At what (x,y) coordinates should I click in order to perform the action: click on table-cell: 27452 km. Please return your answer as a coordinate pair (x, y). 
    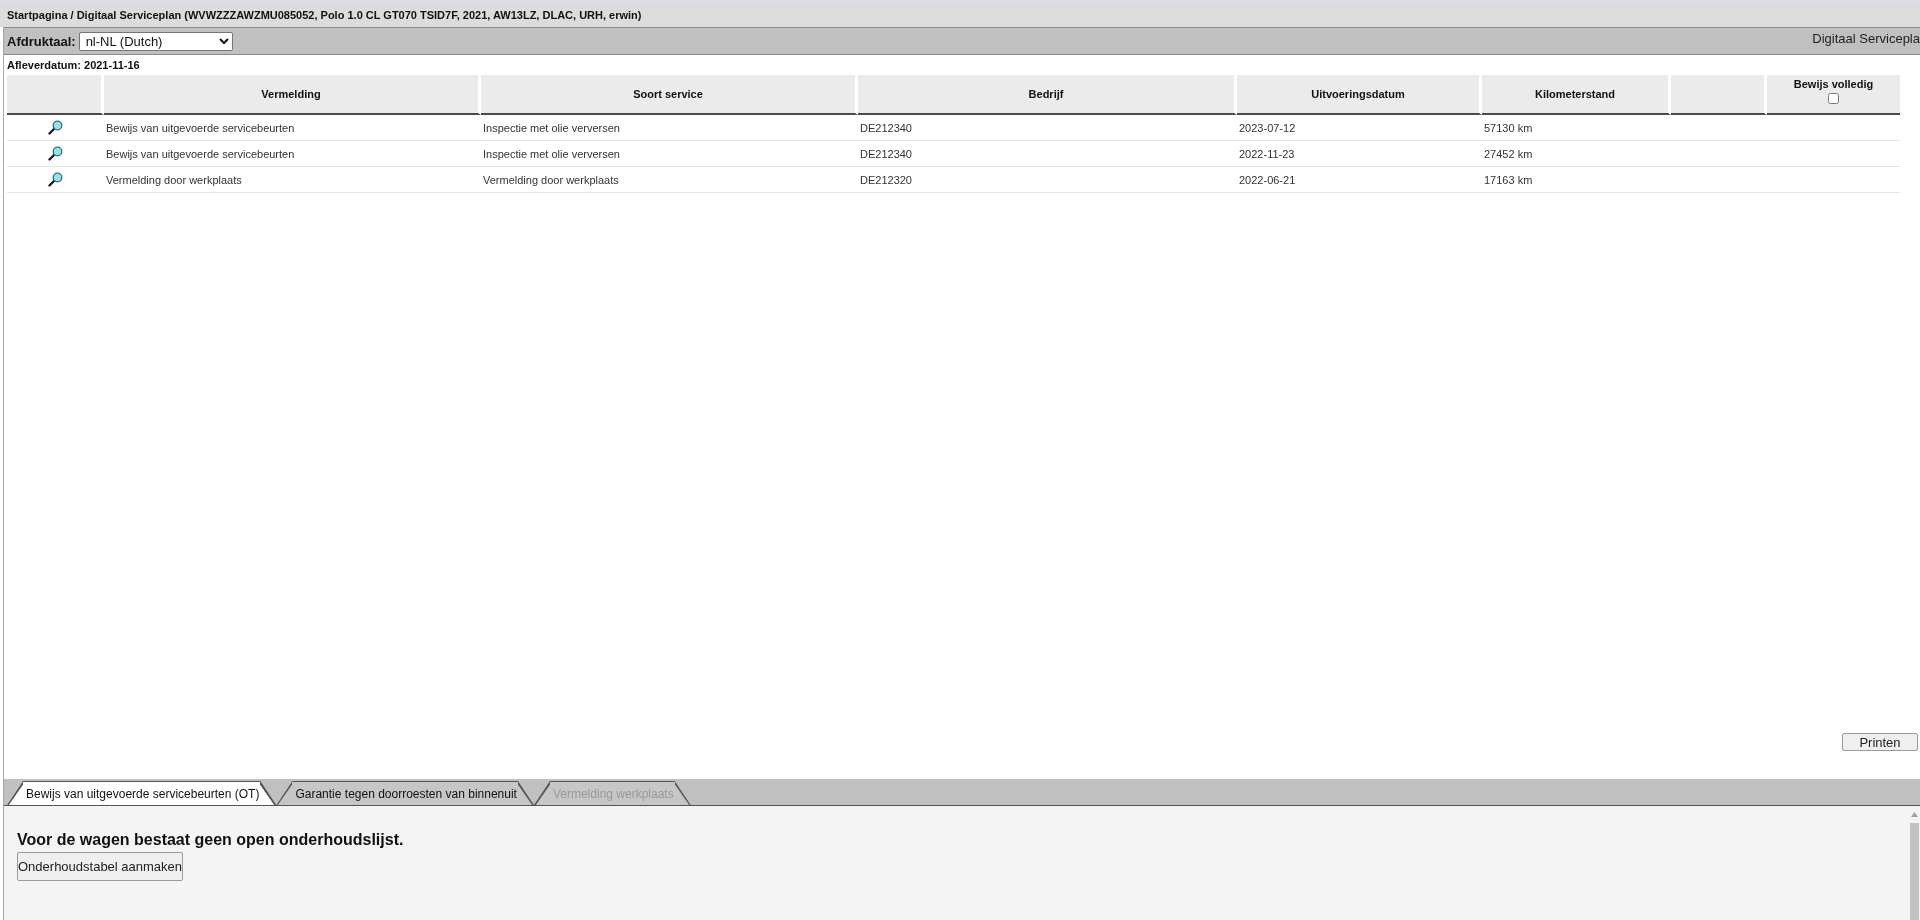
    Looking at the image, I should click on (1576, 154).